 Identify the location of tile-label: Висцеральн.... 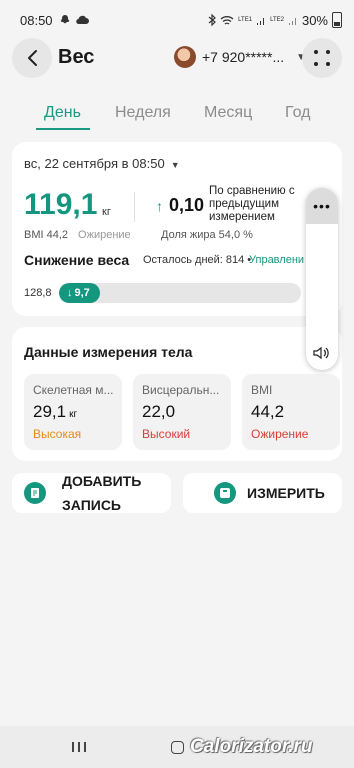
(181, 390).